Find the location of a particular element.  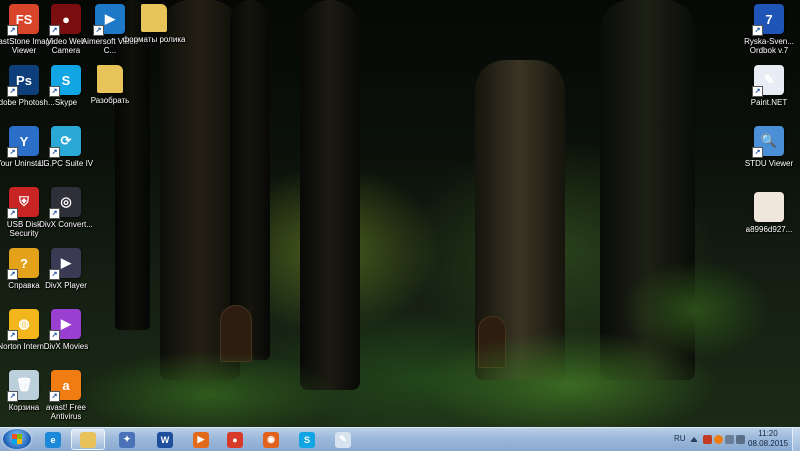

taskbar-button is located at coordinates (88, 439).